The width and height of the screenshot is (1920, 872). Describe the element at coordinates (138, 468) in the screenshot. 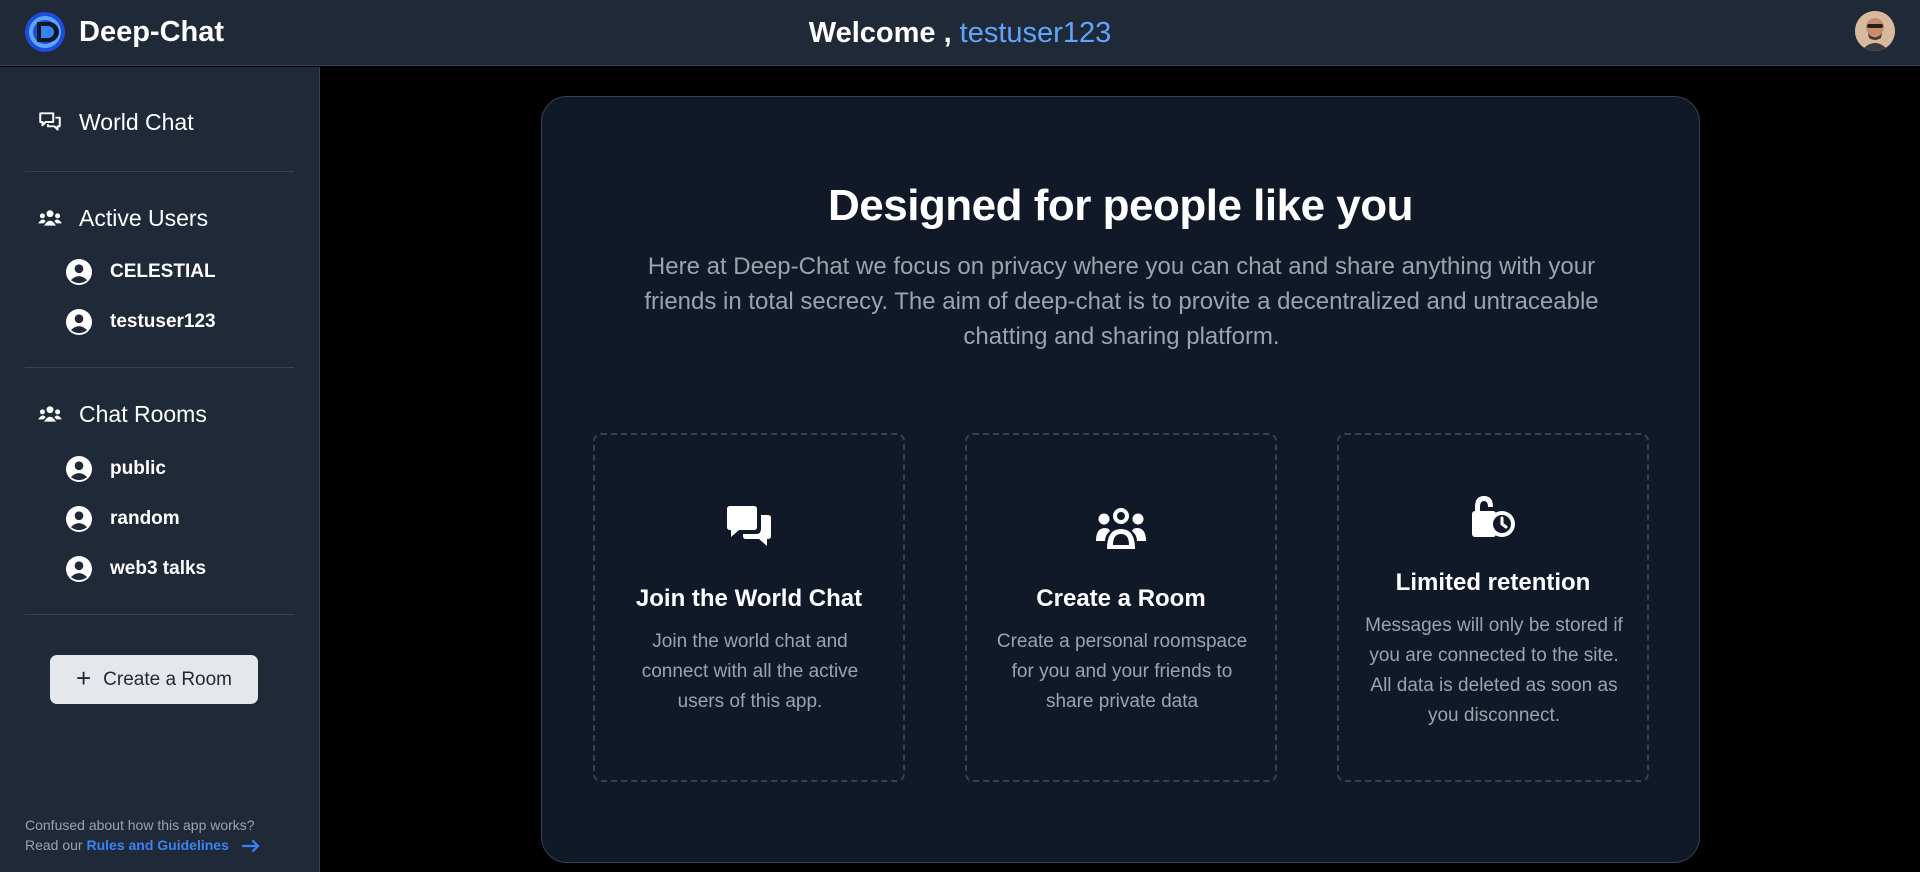

I see `room-name: public` at that location.